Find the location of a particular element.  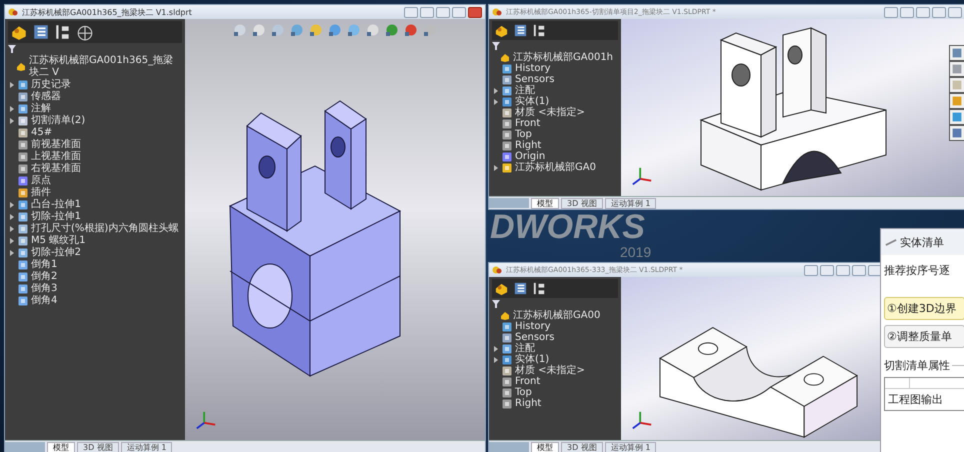

tree-item: M5 螺纹孔1 is located at coordinates (58, 241).